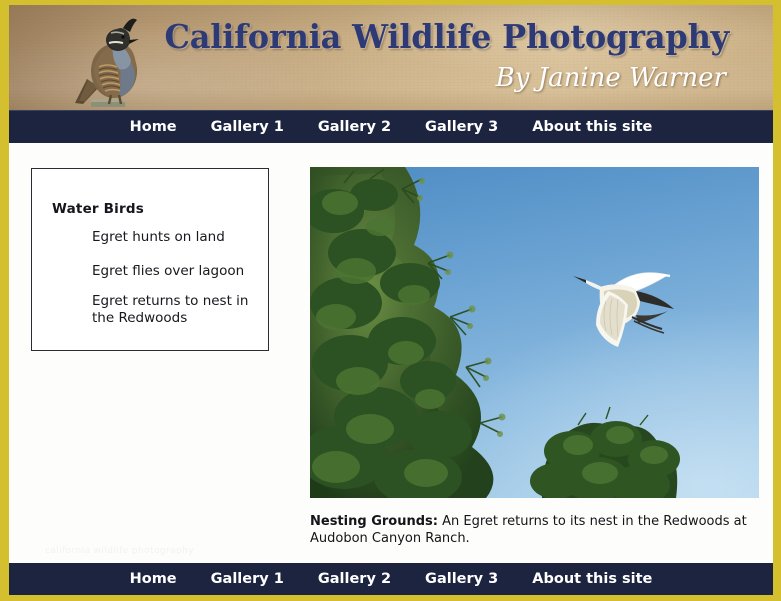 This screenshot has width=781, height=601. I want to click on sidebar-link-egret-flies-over-lagoon: Egret flies over lagoon, so click(168, 271).